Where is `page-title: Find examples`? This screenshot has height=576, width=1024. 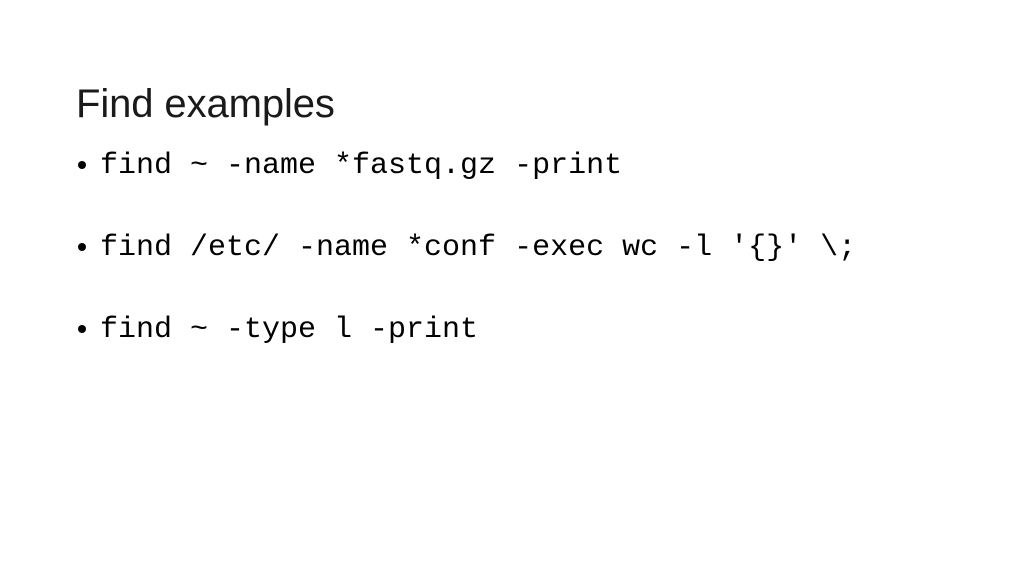
page-title: Find examples is located at coordinates (205, 103).